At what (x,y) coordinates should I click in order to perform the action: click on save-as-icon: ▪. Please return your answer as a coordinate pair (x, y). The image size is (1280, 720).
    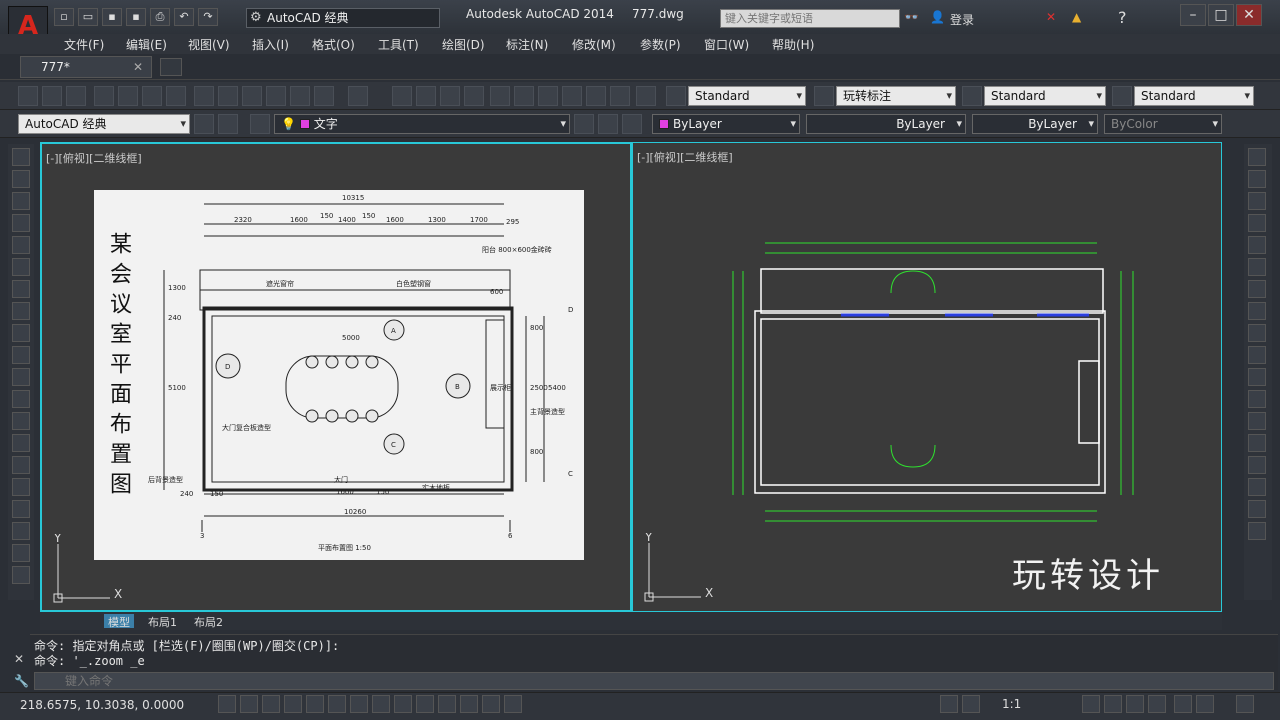
    Looking at the image, I should click on (136, 17).